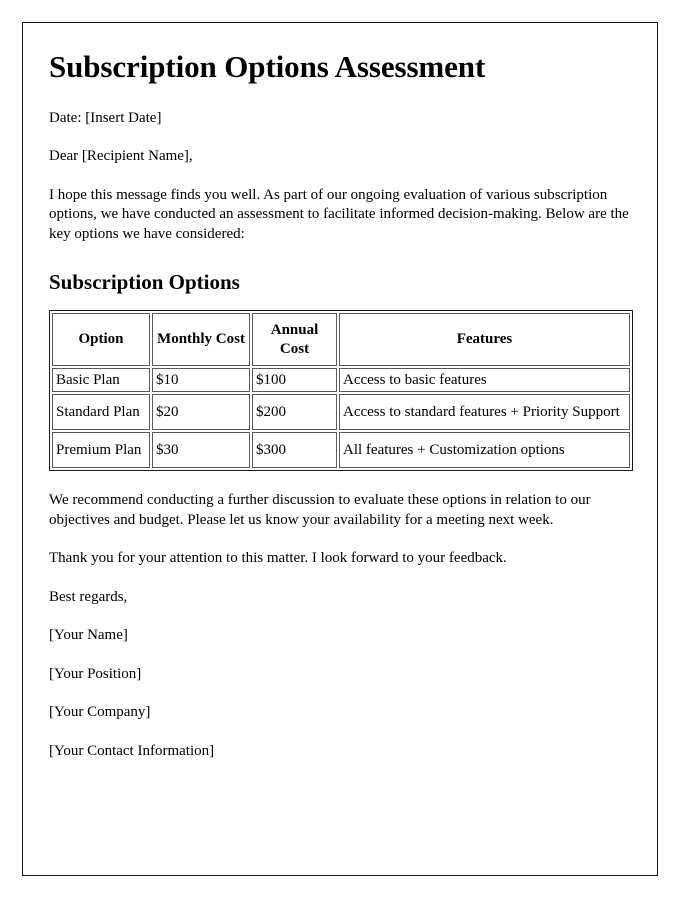 This screenshot has width=700, height=900. I want to click on table-header-row: Option Monthly Cost Annual Cost Features, so click(341, 339).